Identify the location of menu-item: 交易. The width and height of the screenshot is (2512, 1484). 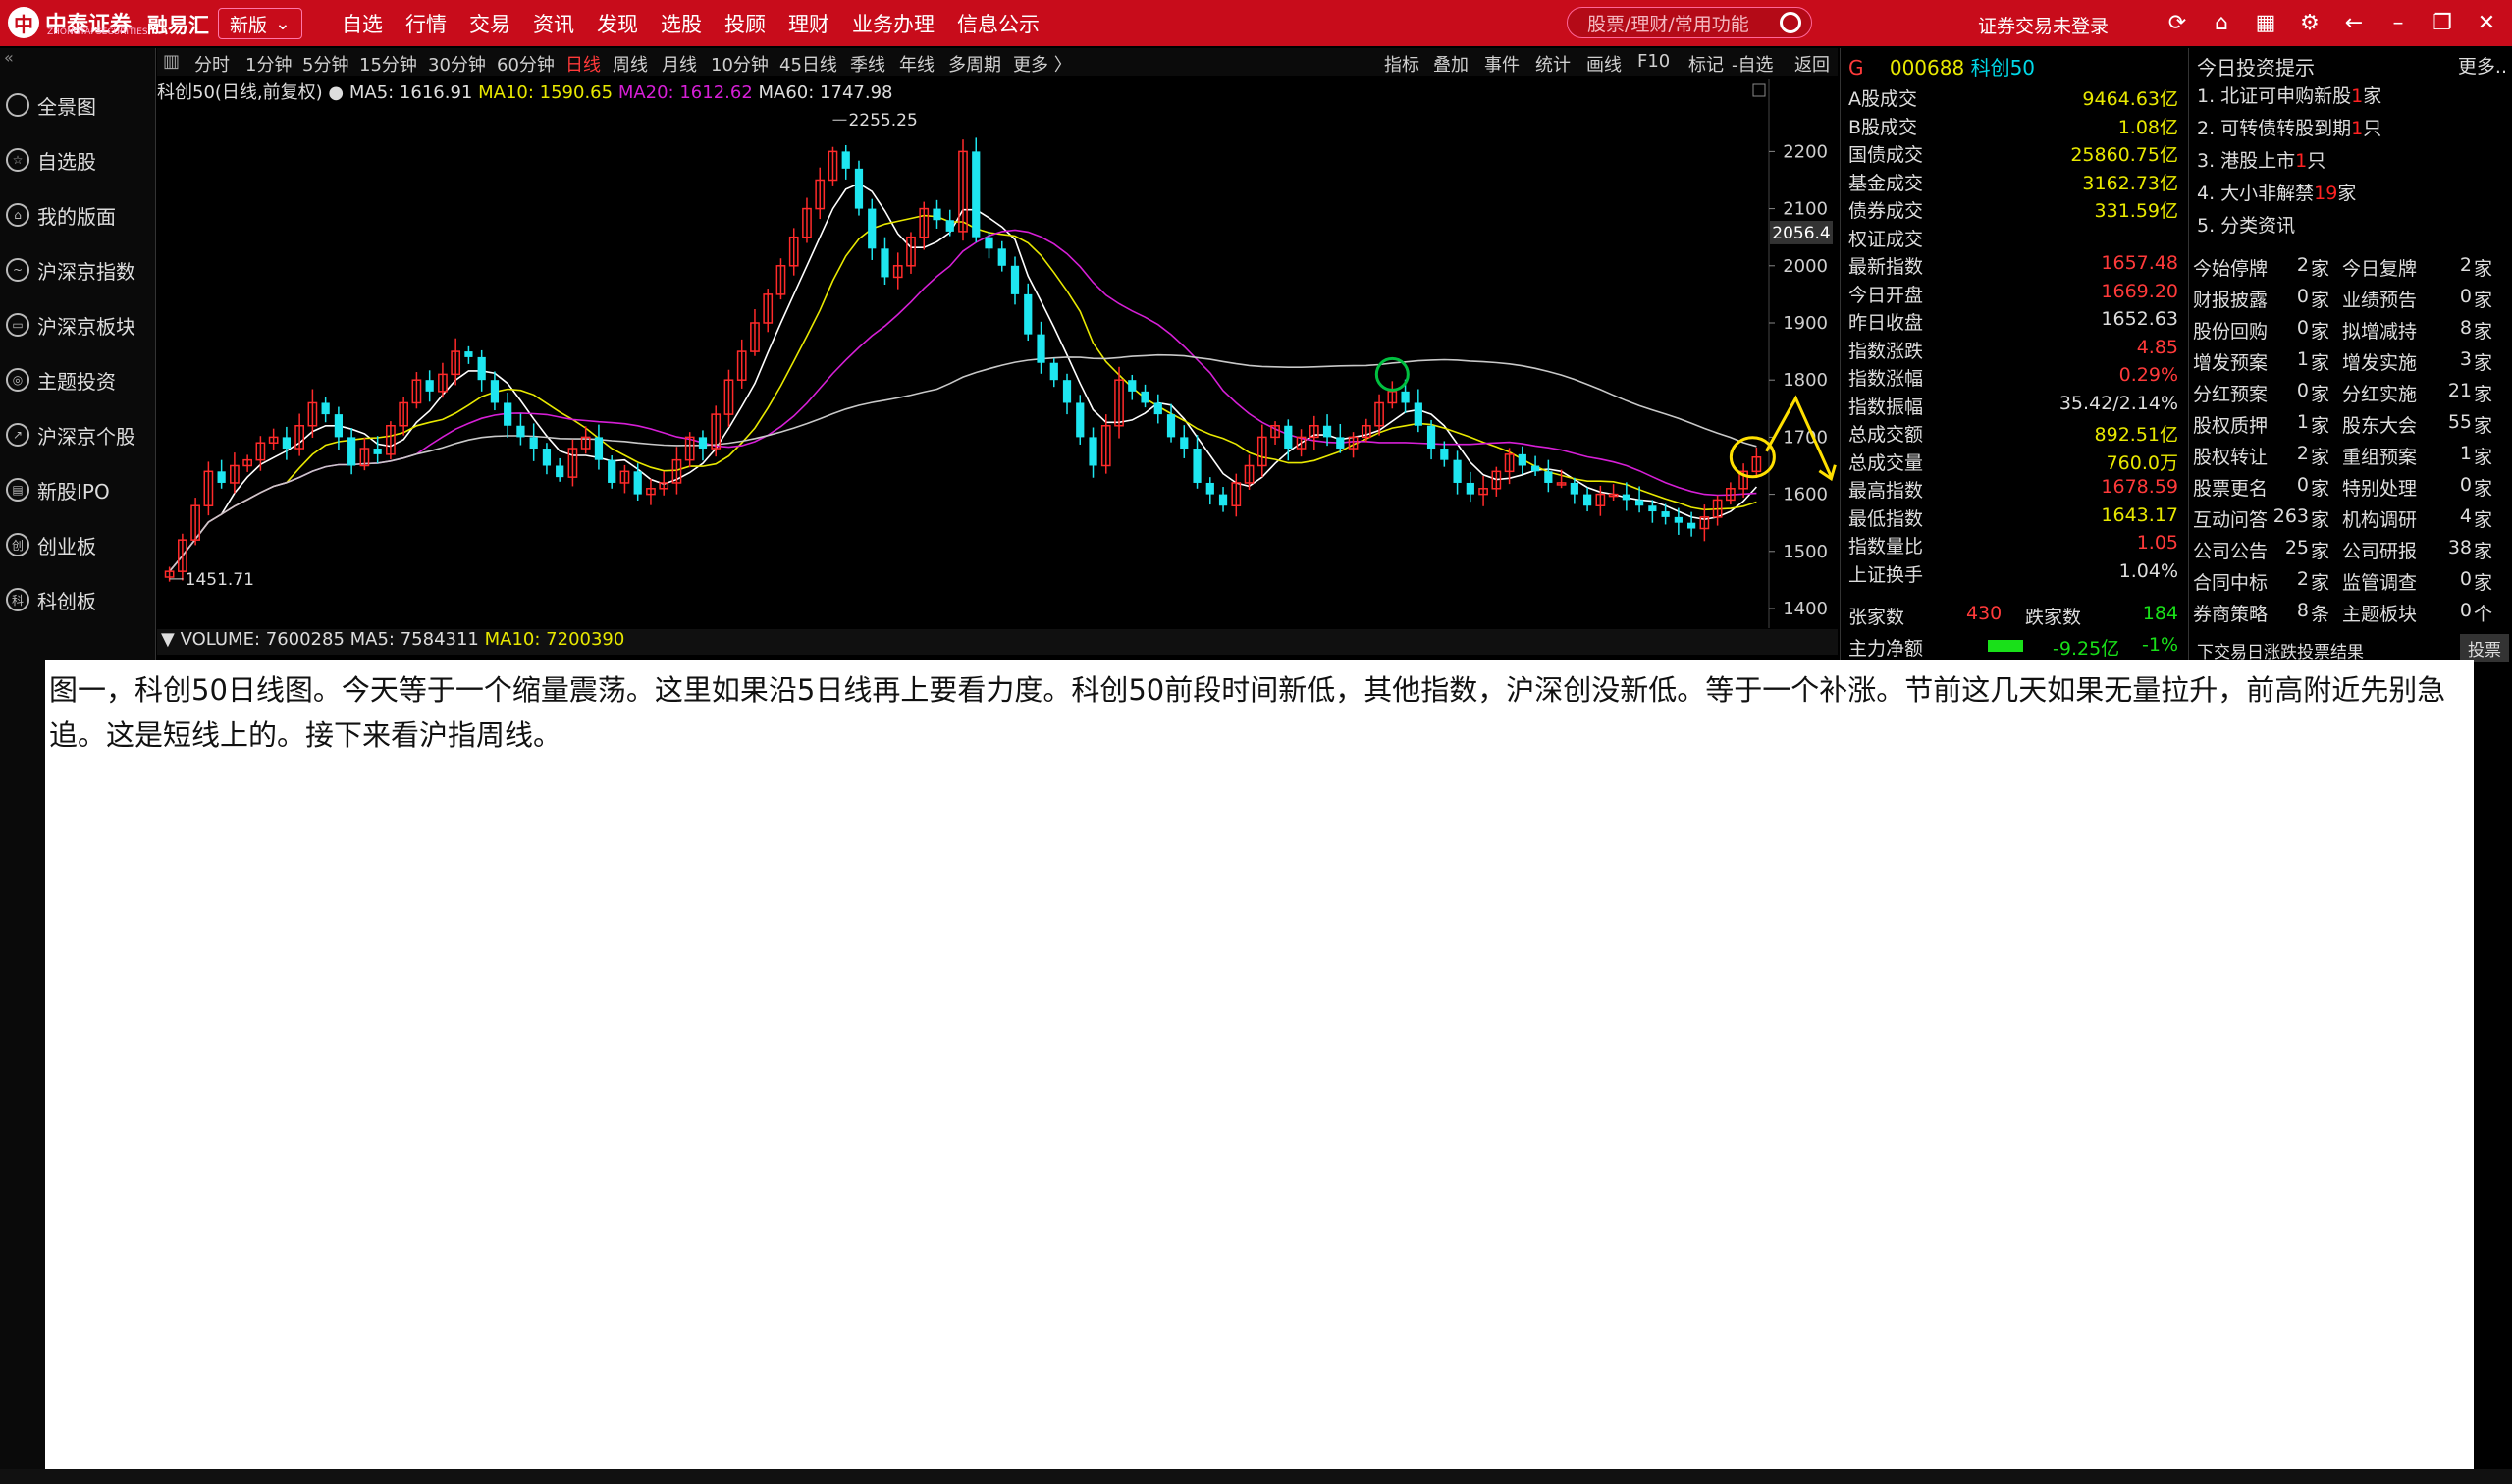
(498, 23).